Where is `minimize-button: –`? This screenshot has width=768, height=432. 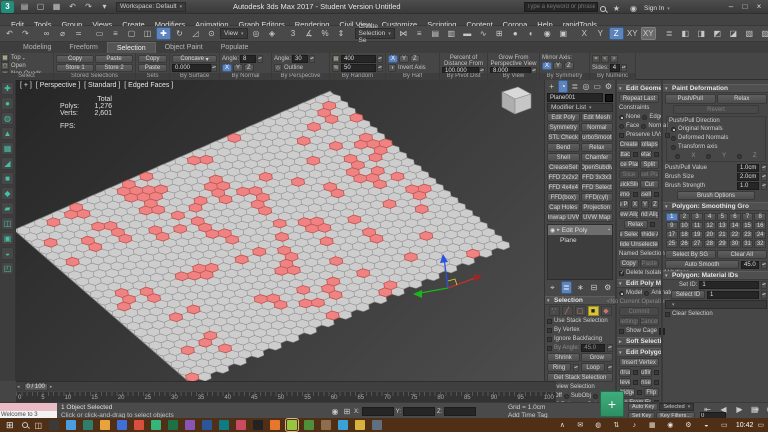
minimize-button: – is located at coordinates (731, 6).